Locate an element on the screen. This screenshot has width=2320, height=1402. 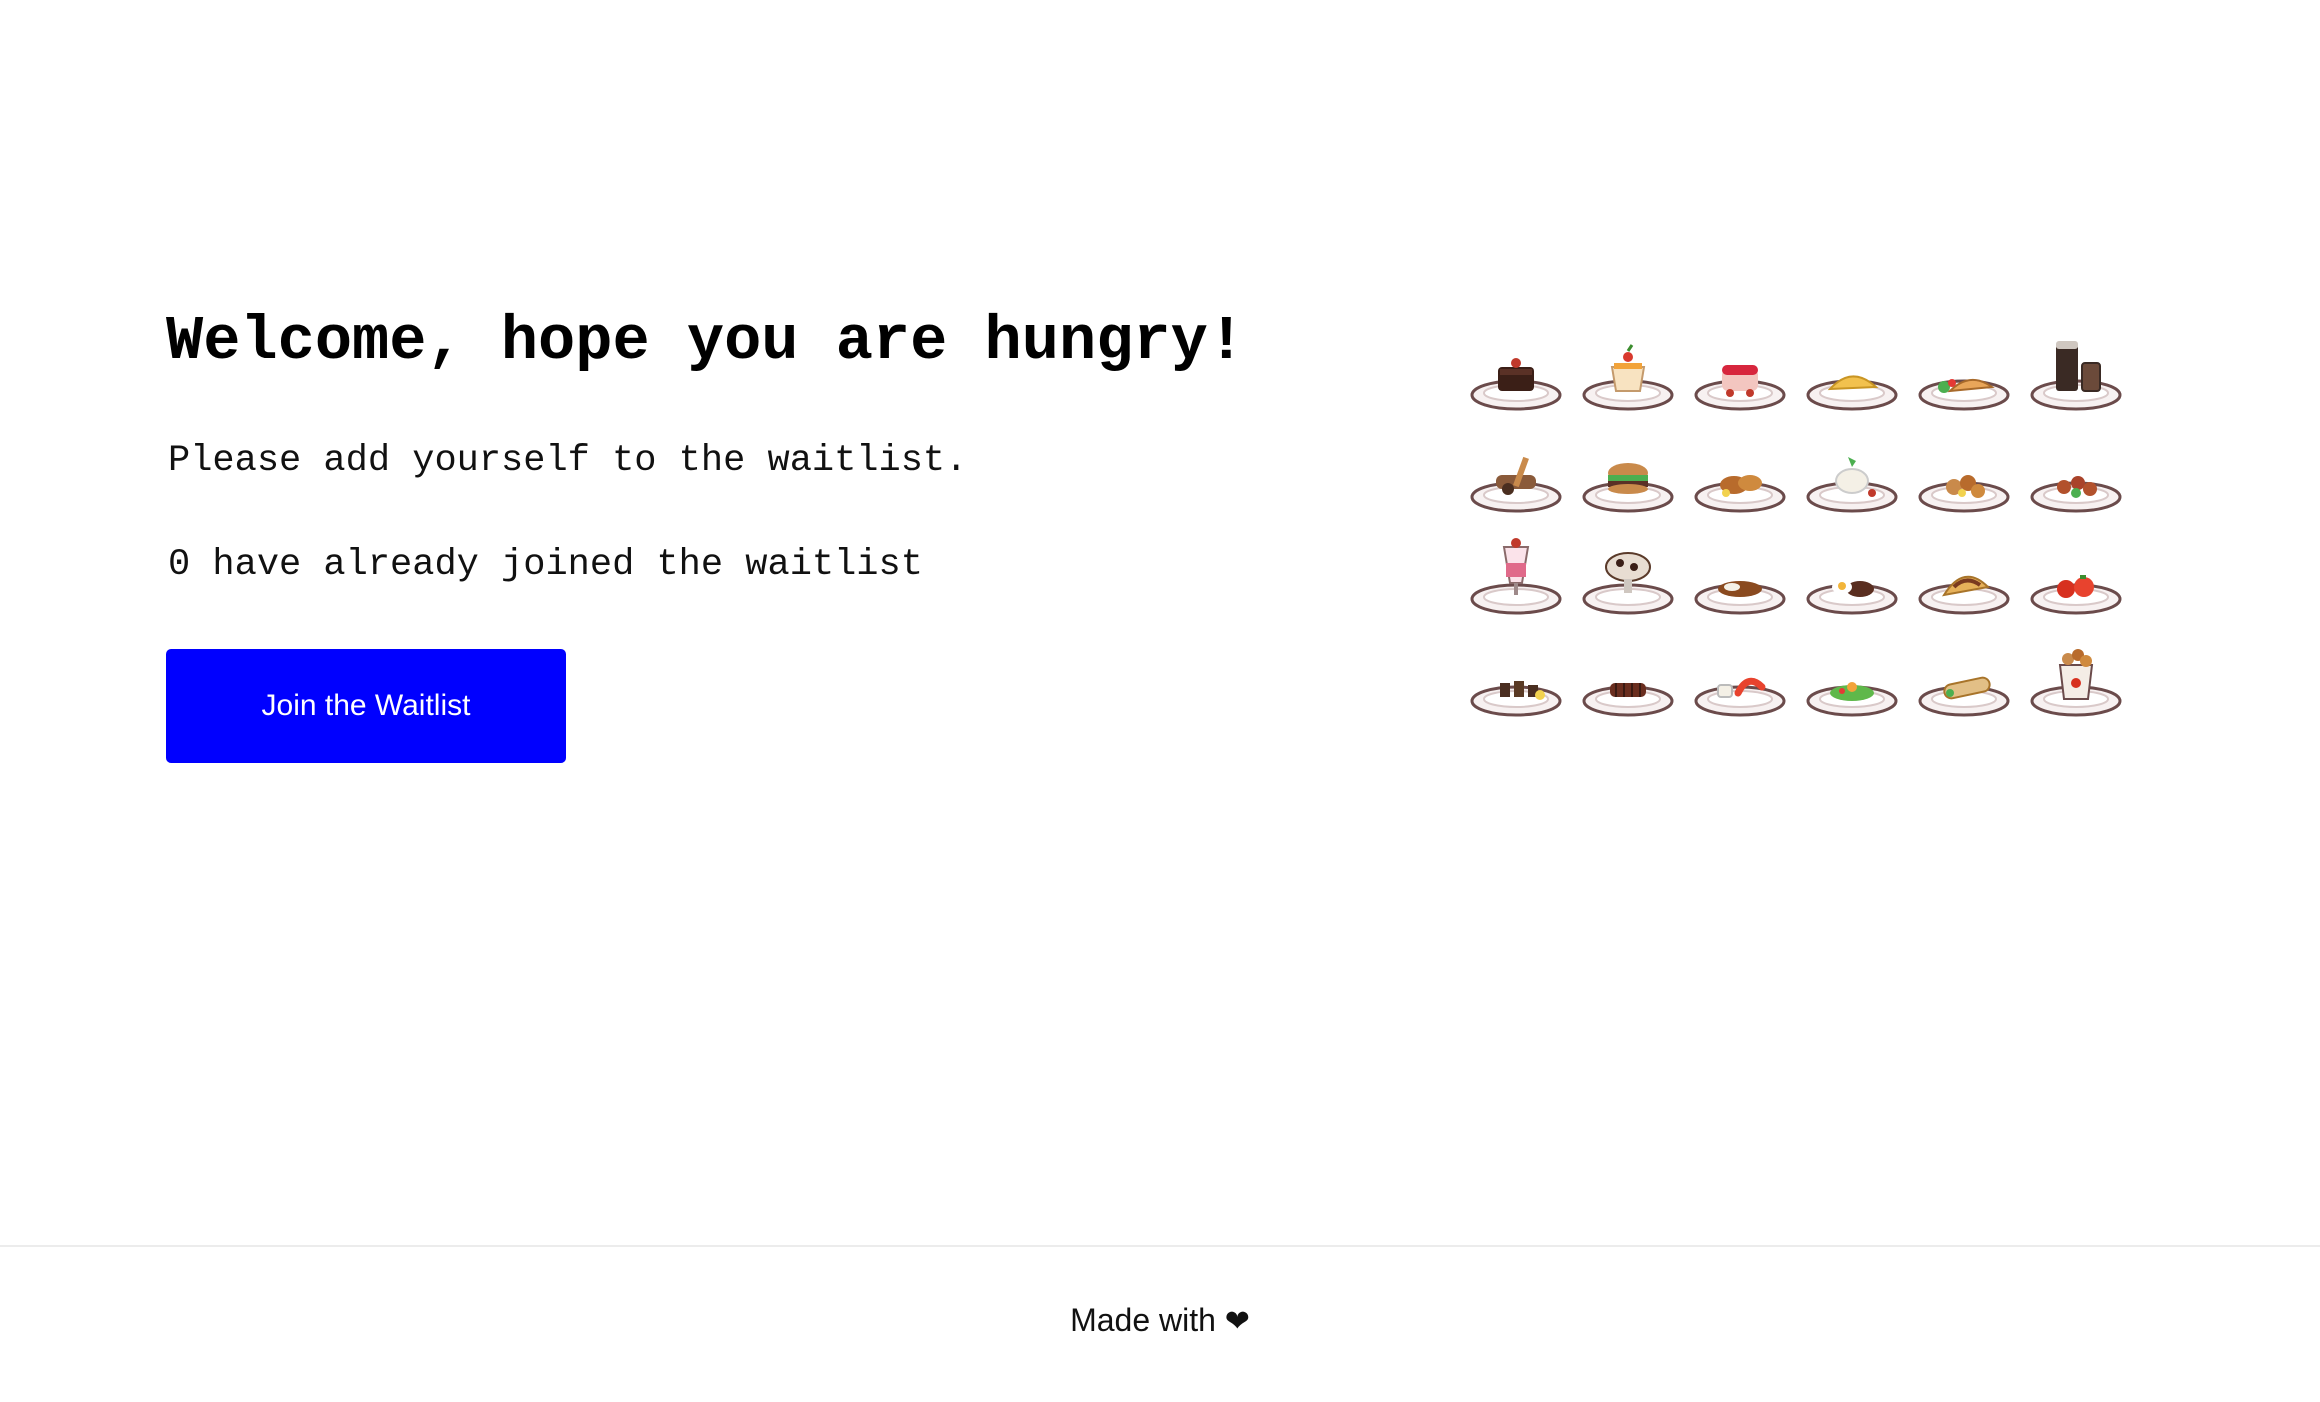
churros-icon is located at coordinates (1516, 468).